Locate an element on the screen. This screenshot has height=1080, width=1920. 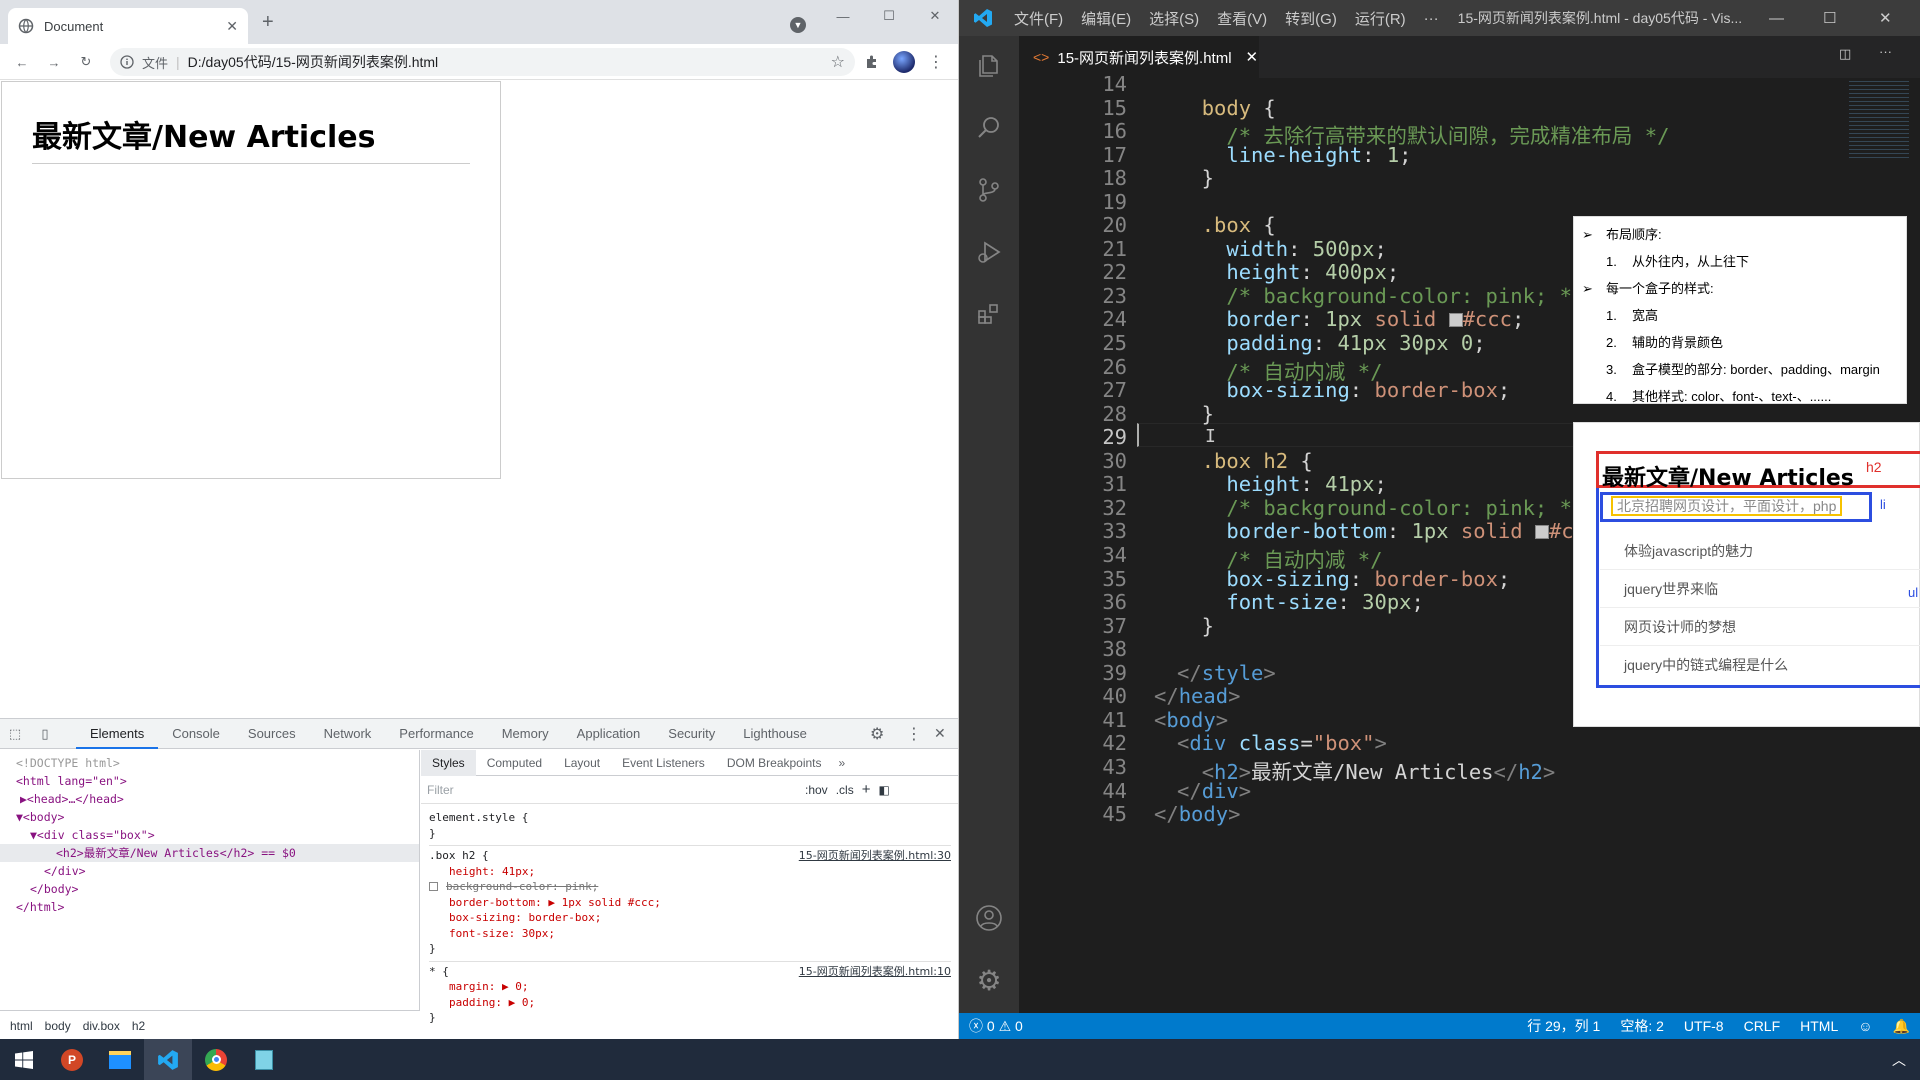
vs-close-icon: ✕ is located at coordinates (1885, 18).